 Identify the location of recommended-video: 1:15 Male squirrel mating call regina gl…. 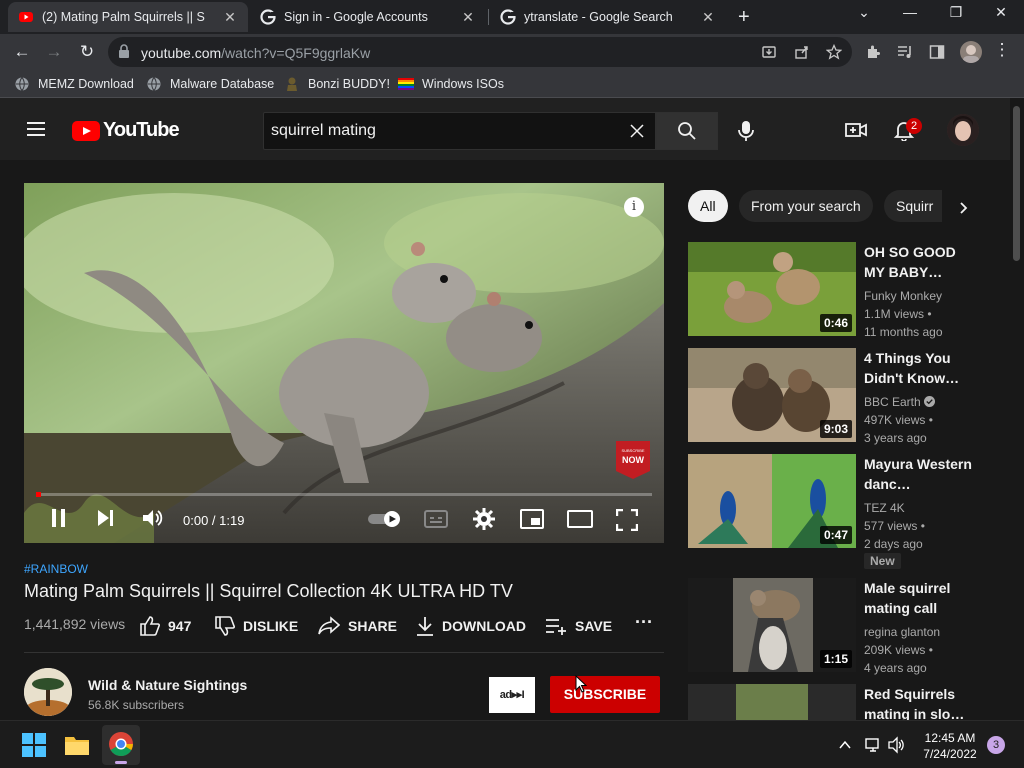
(833, 626).